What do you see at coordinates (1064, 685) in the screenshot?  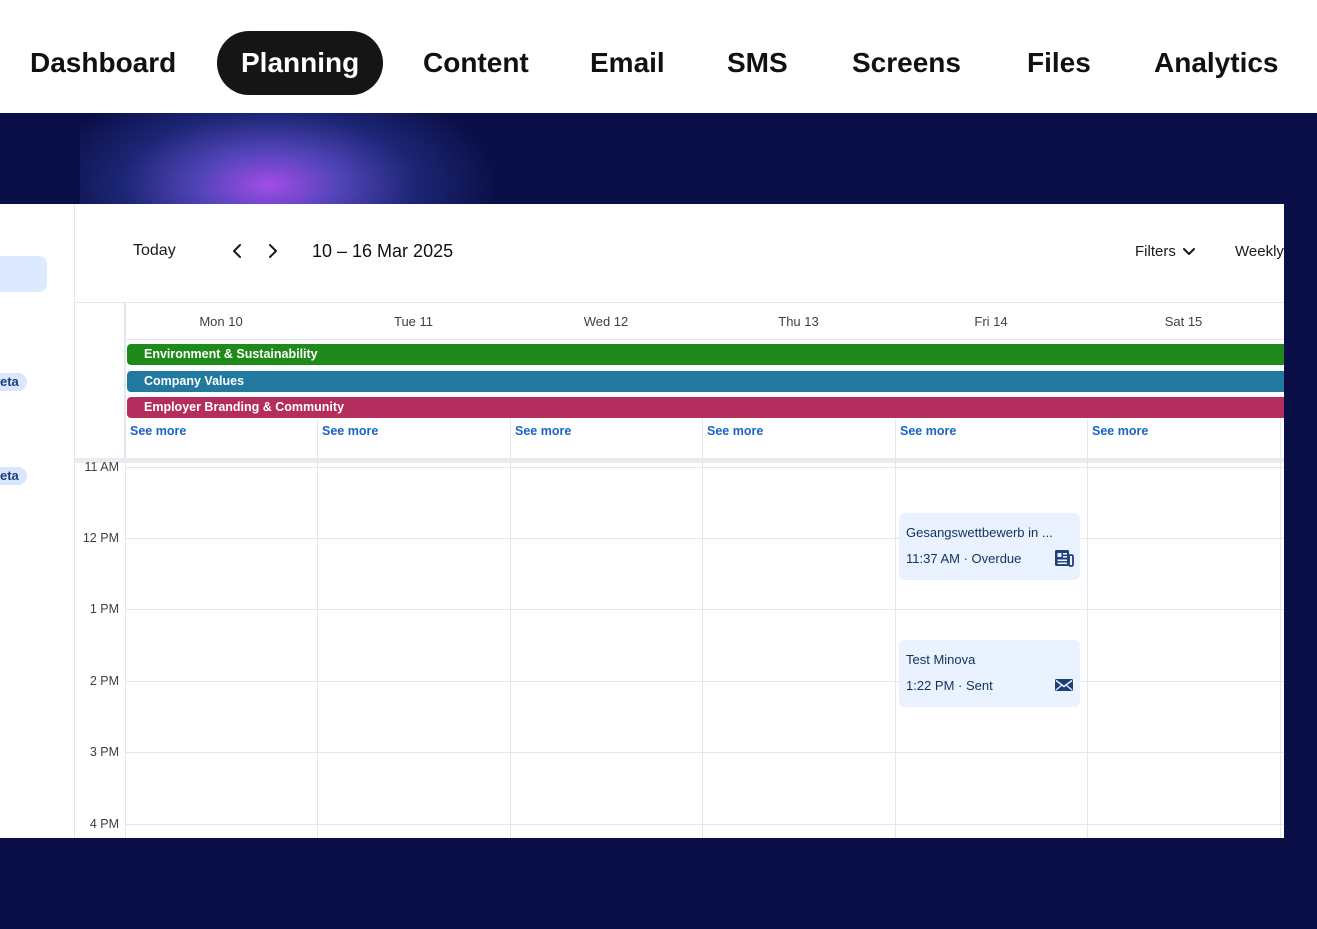 I see `envelope-icon` at bounding box center [1064, 685].